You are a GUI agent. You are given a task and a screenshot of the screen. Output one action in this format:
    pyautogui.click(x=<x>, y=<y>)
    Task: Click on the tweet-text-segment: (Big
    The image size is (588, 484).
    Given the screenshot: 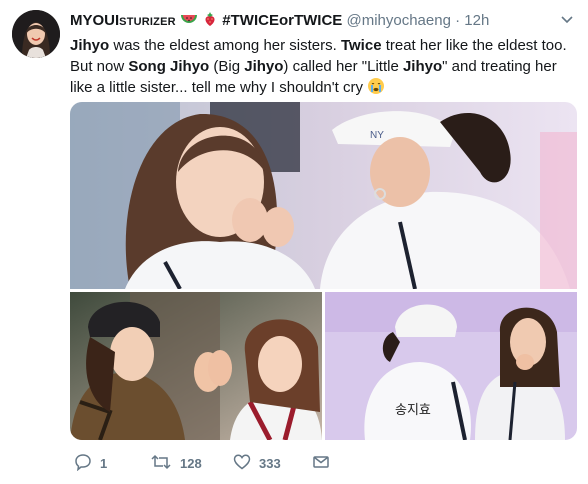 What is the action you would take?
    pyautogui.click(x=227, y=66)
    